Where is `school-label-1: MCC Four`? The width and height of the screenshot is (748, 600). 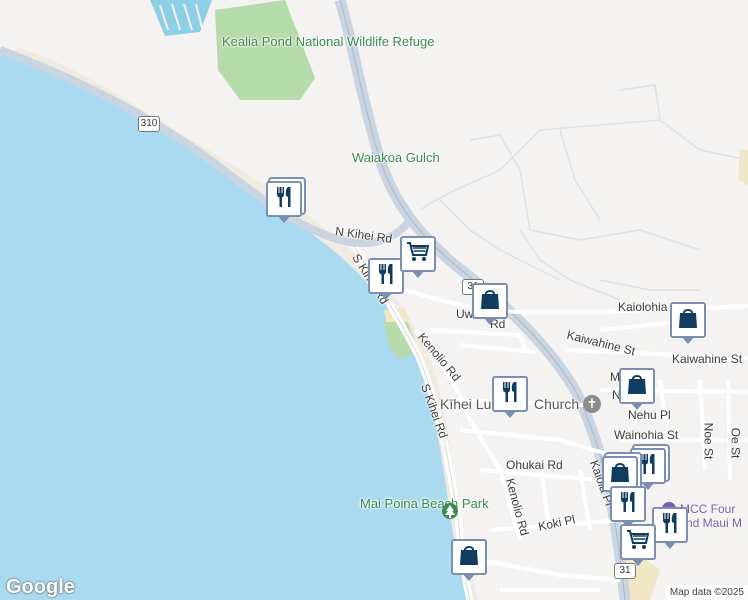 school-label-1: MCC Four is located at coordinates (708, 509).